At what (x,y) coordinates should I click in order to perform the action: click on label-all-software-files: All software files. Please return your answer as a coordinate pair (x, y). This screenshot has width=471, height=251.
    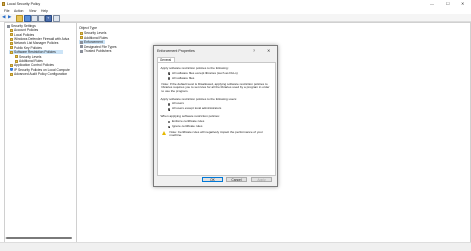
    Looking at the image, I should click on (183, 77).